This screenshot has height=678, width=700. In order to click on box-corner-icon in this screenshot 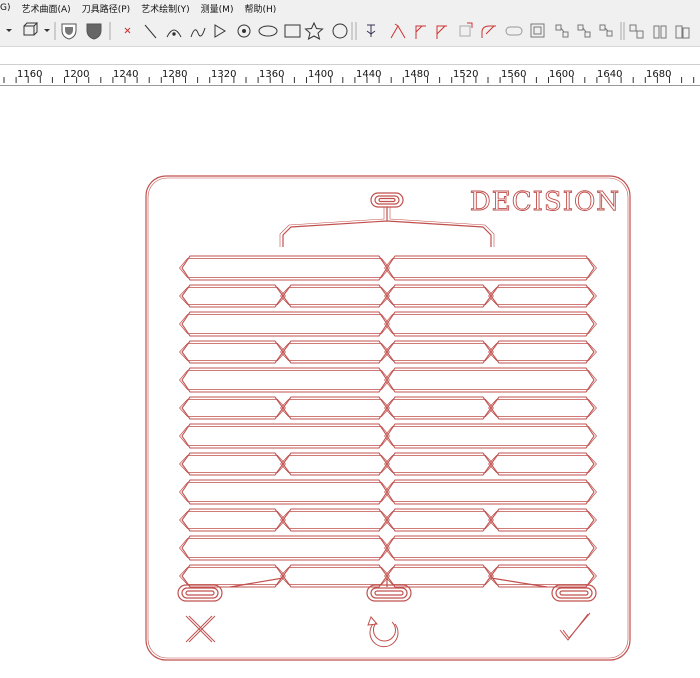, I will do `click(466, 29)`.